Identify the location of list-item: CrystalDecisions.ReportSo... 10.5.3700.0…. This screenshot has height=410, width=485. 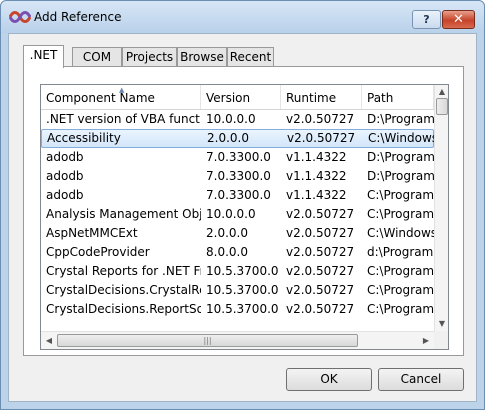
(237, 309).